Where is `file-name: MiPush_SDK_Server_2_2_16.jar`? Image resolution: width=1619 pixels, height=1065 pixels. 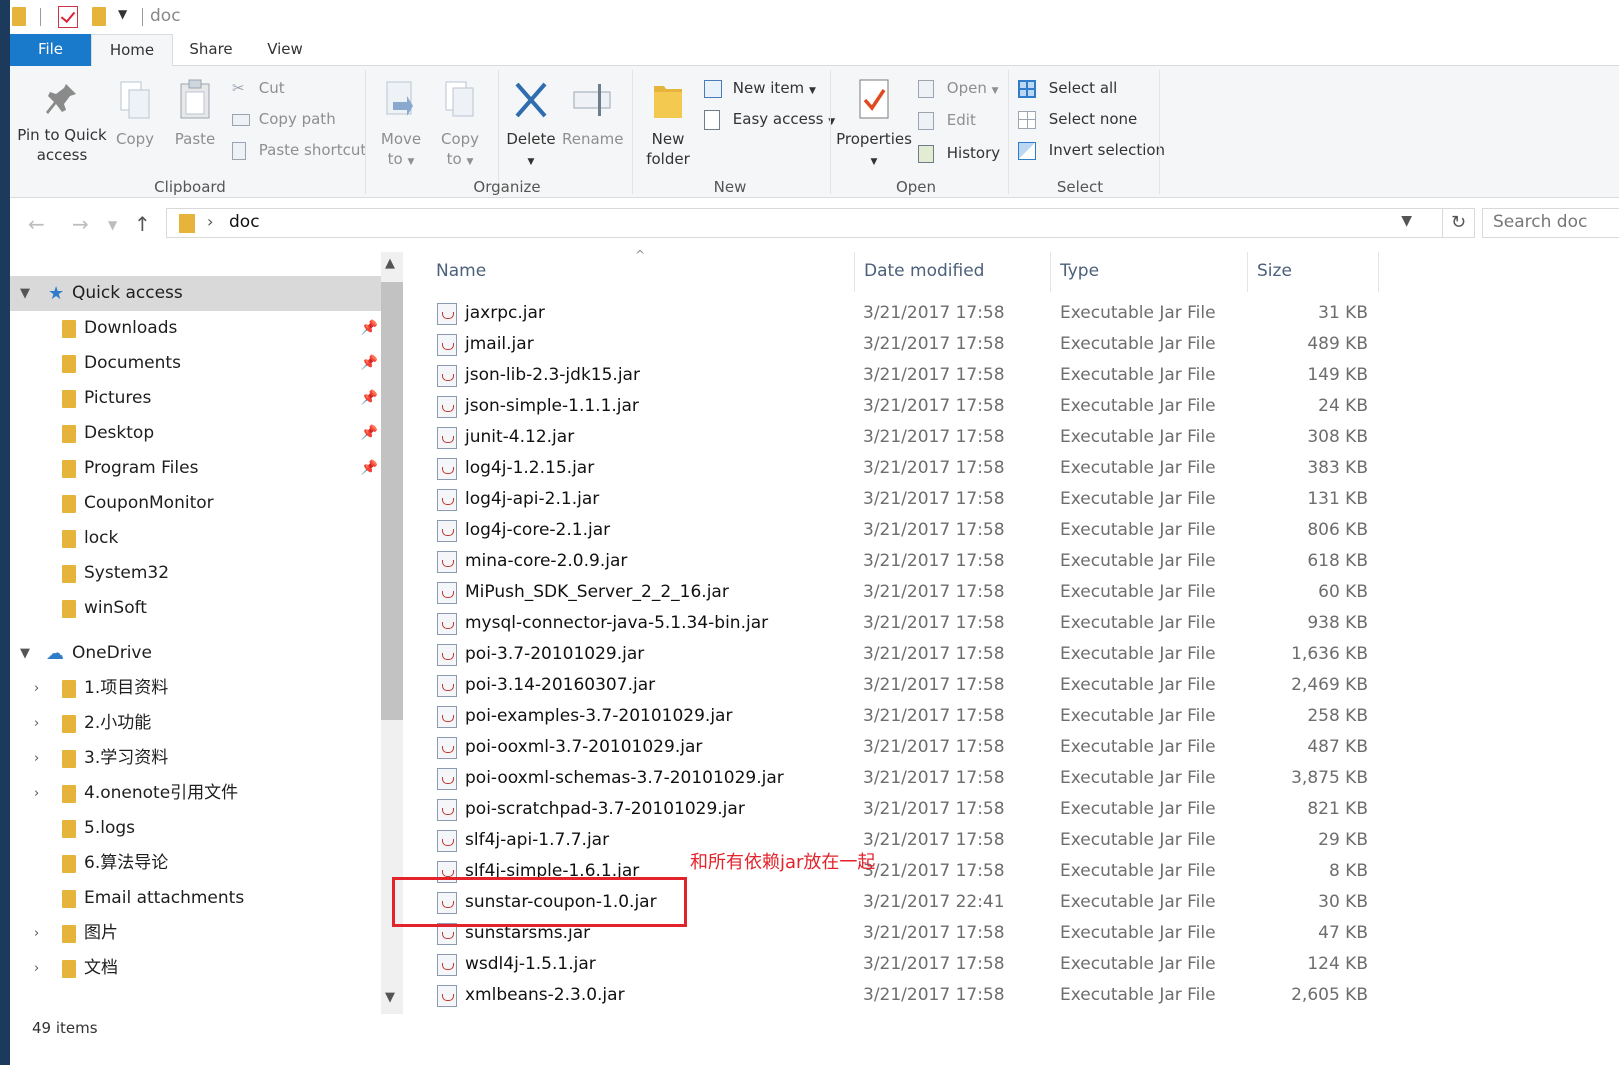
file-name: MiPush_SDK_Server_2_2_16.jar is located at coordinates (597, 592).